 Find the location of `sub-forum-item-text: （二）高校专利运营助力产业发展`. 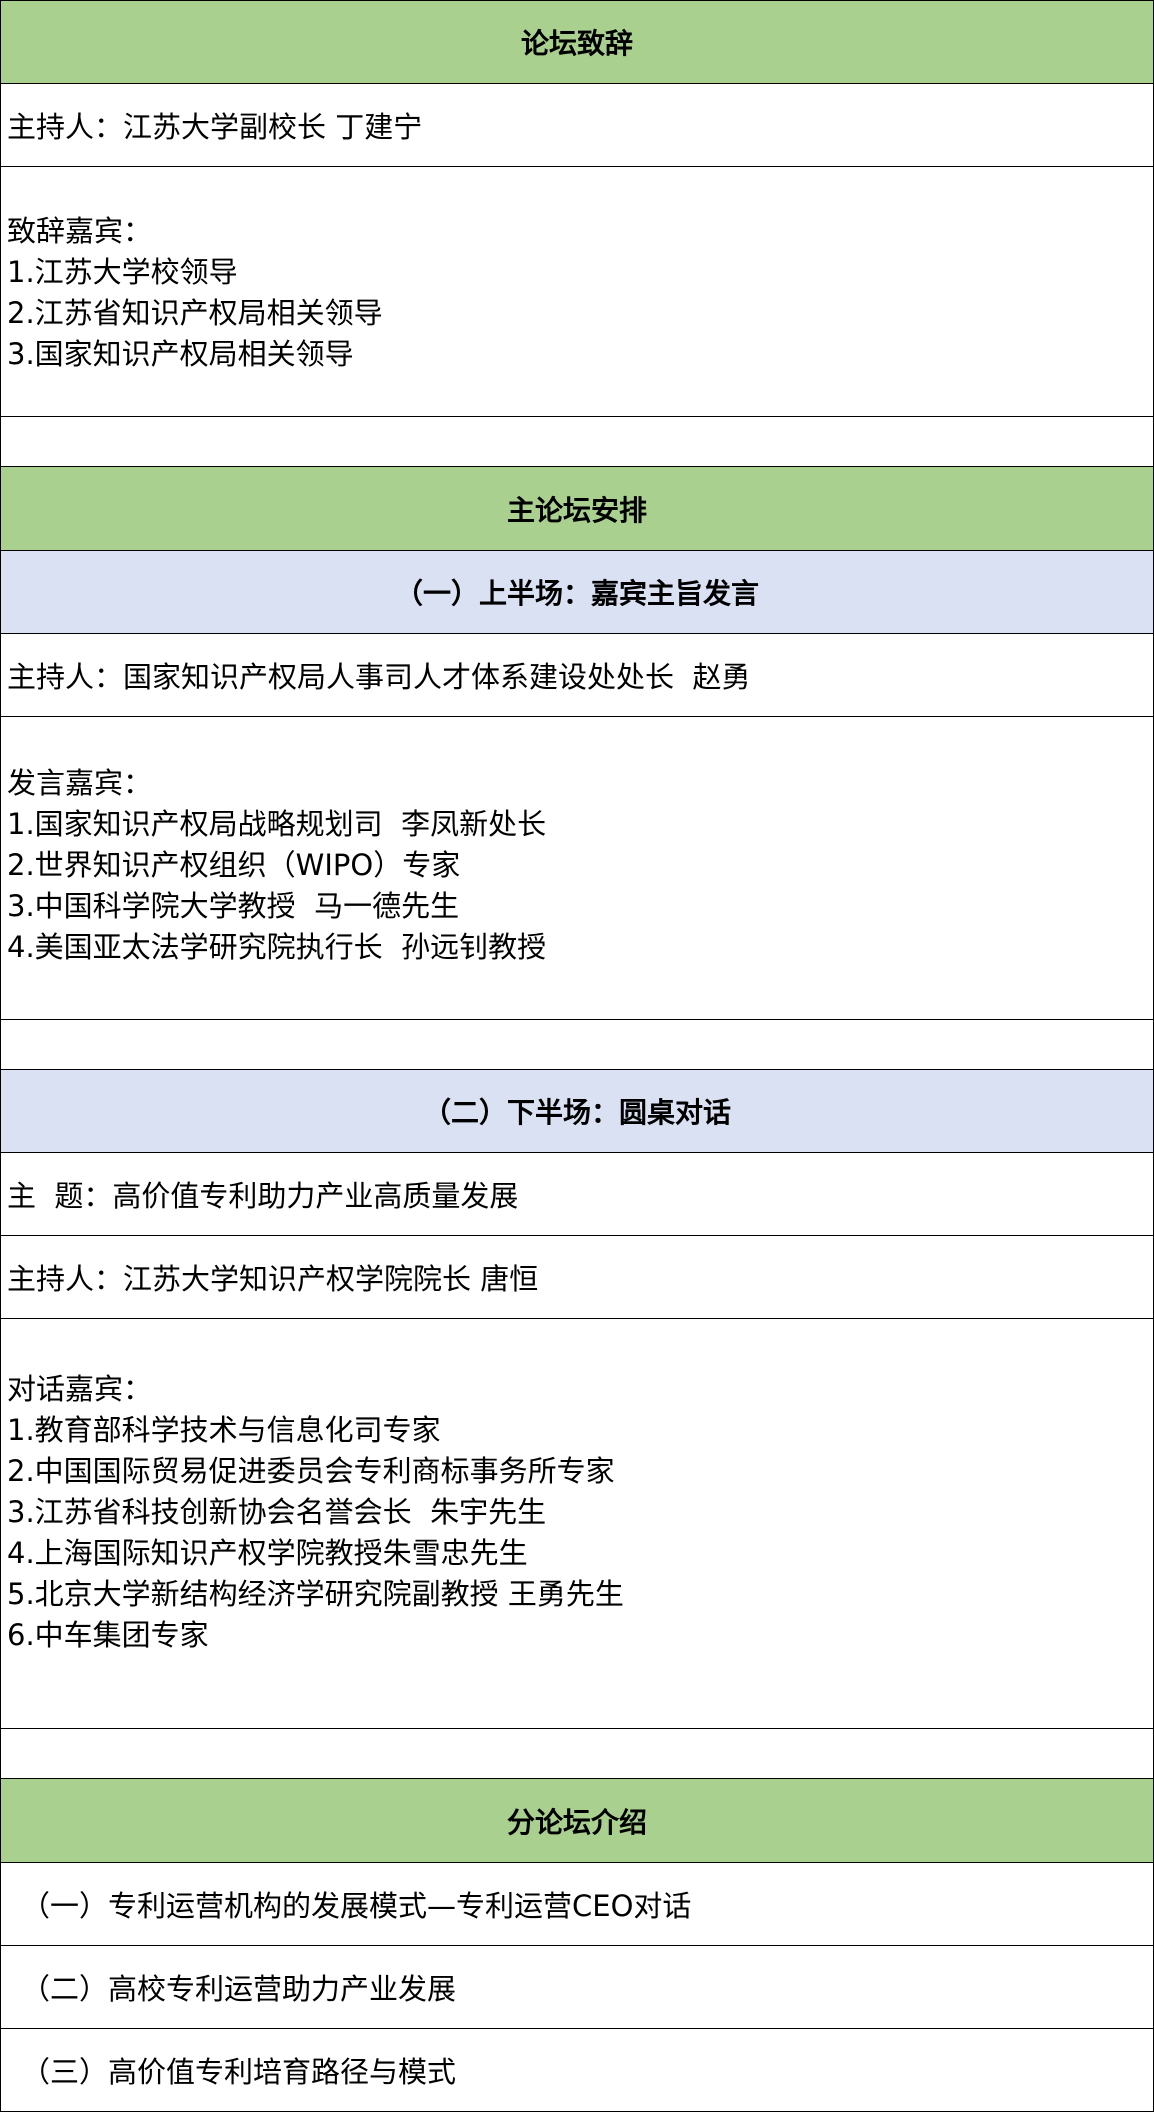

sub-forum-item-text: （二）高校专利运营助力产业发展 is located at coordinates (239, 1989).